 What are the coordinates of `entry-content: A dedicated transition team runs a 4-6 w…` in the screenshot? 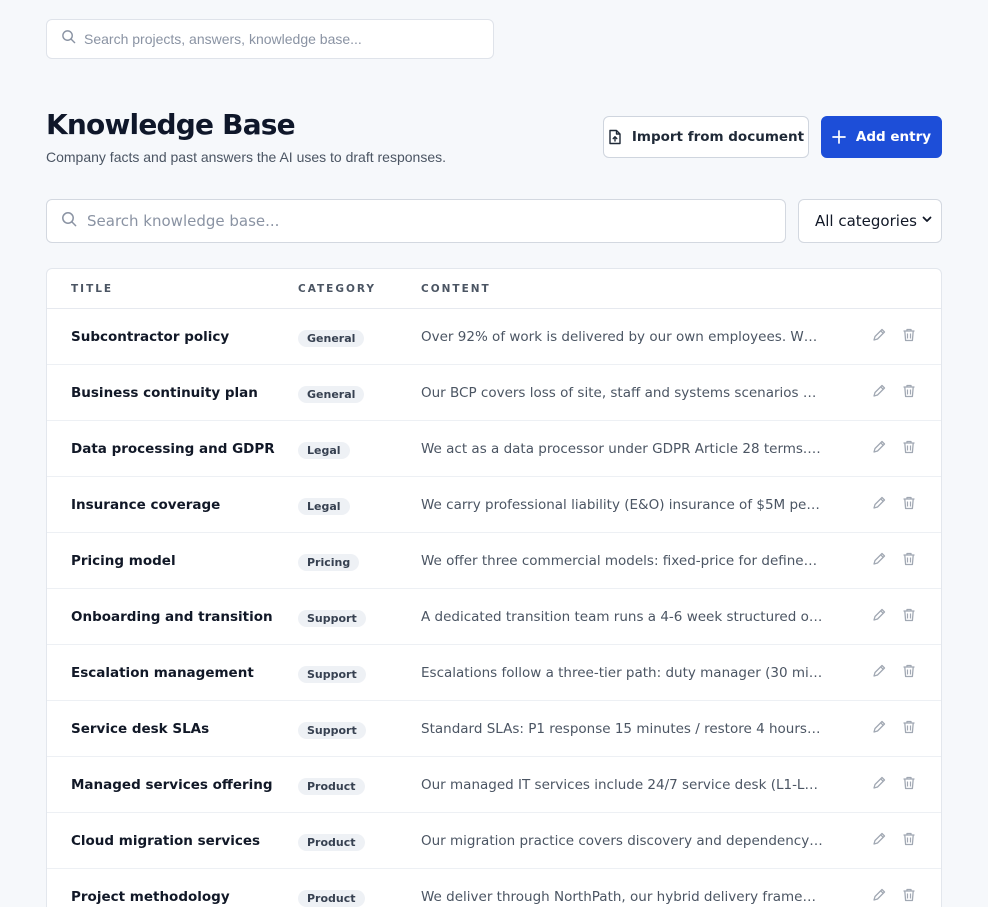 It's located at (622, 617).